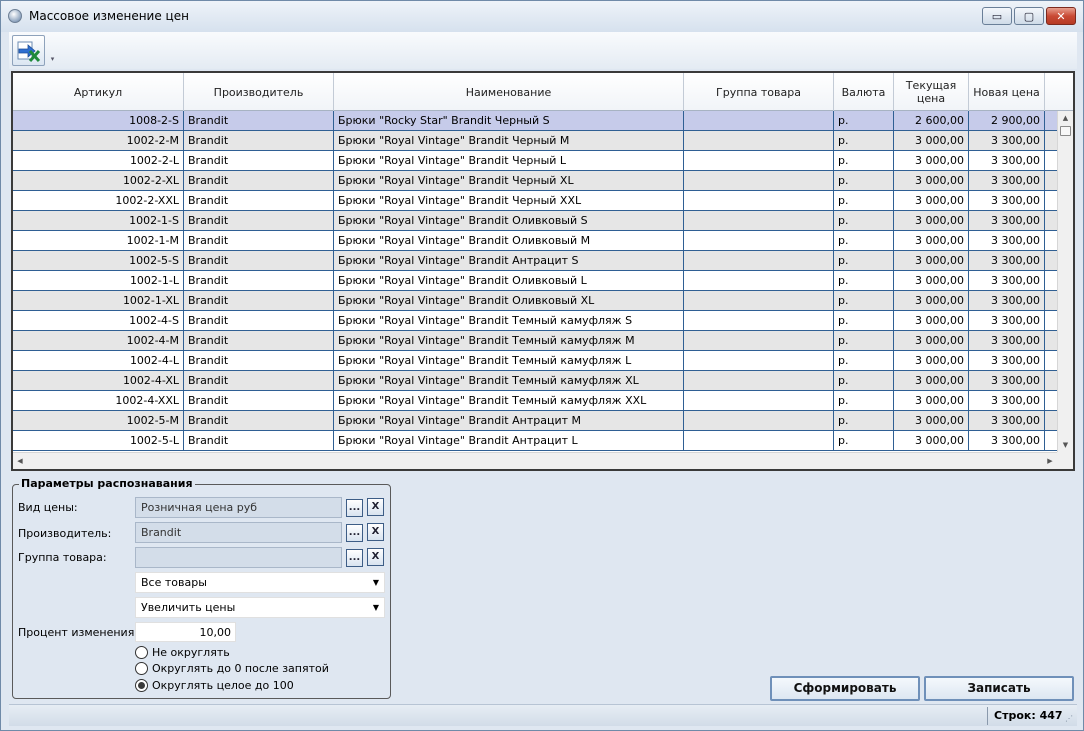 The height and width of the screenshot is (731, 1084). What do you see at coordinates (509, 120) in the screenshot?
I see `cell-name: Брюки "Rocky Star" Brandit Черный S` at bounding box center [509, 120].